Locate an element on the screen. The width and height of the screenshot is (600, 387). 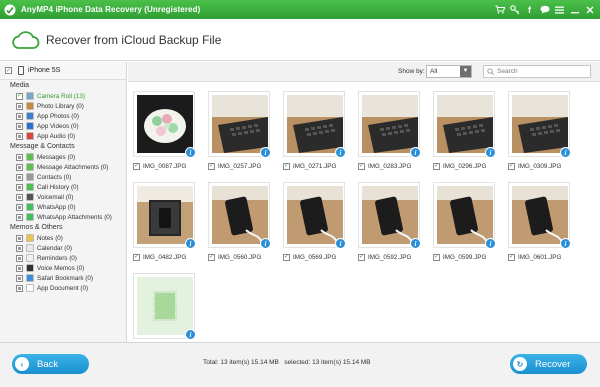
key-icon is located at coordinates (514, 9).